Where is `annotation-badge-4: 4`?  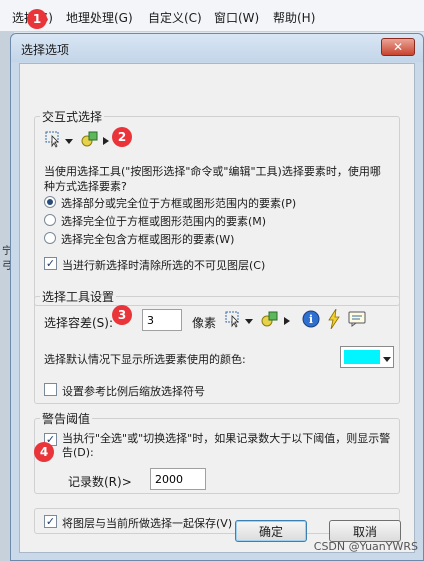 annotation-badge-4: 4 is located at coordinates (44, 452).